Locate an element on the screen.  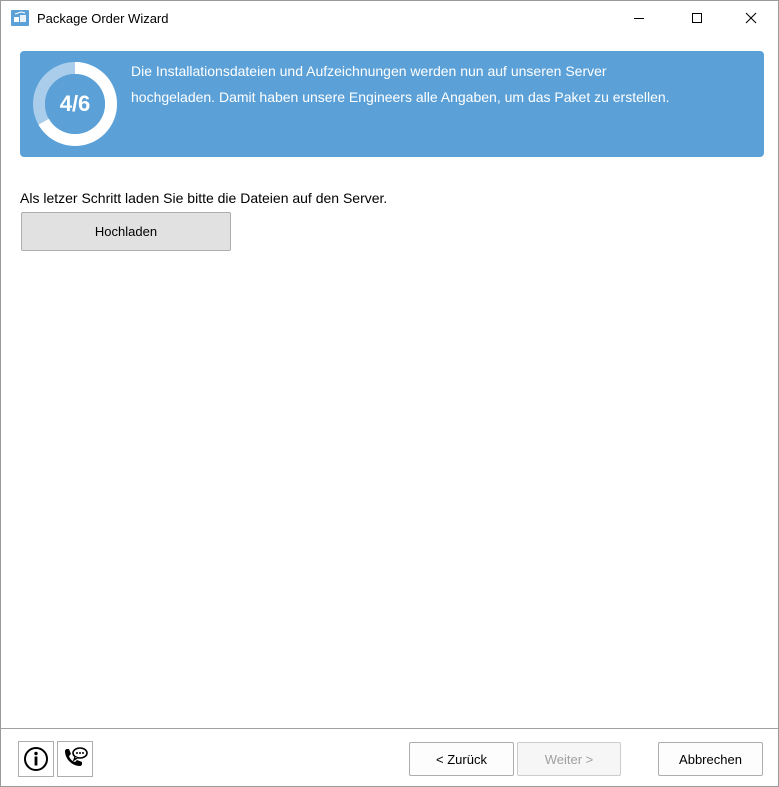
minimize-icon is located at coordinates (639, 18).